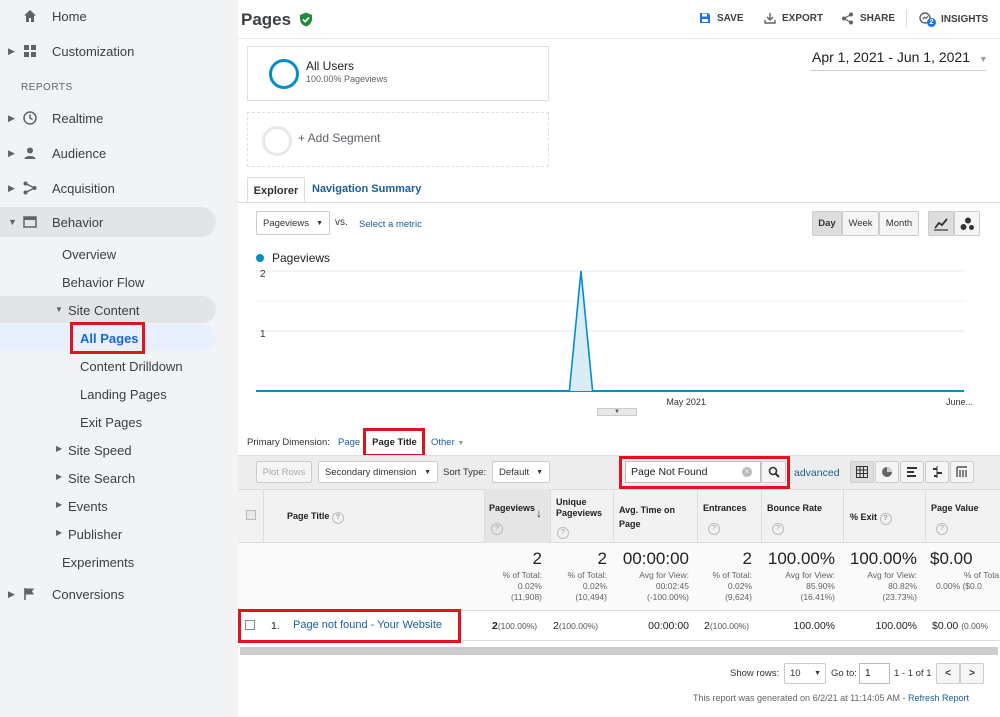  I want to click on refresh-report-link: Refresh Report, so click(938, 698).